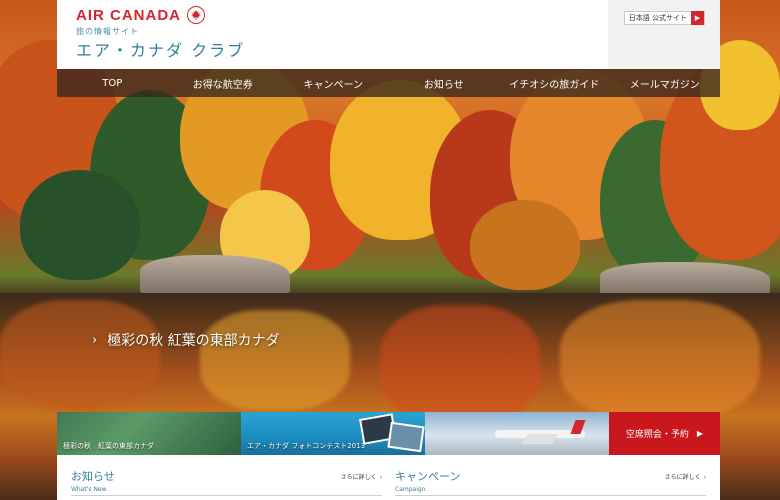  Describe the element at coordinates (554, 83) in the screenshot. I see `nav-item-travel-guide: イチオシの旅ガイド` at that location.